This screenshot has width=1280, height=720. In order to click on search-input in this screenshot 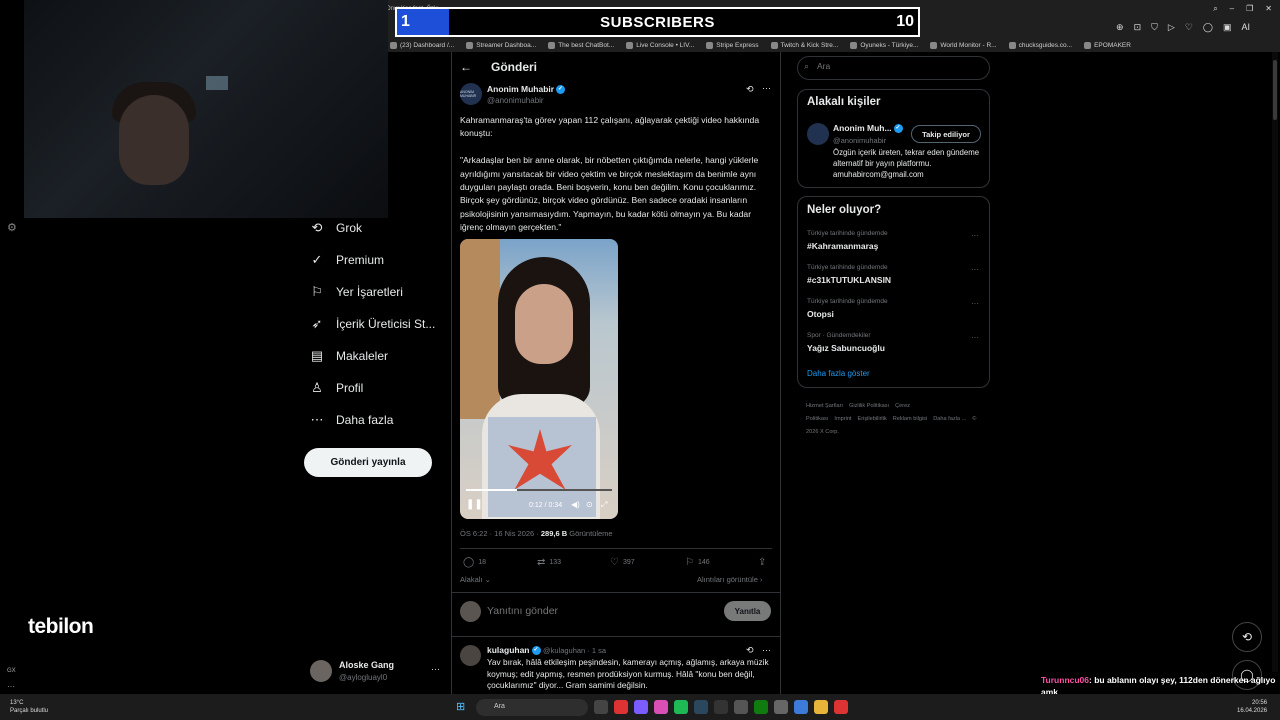, I will do `click(897, 66)`.